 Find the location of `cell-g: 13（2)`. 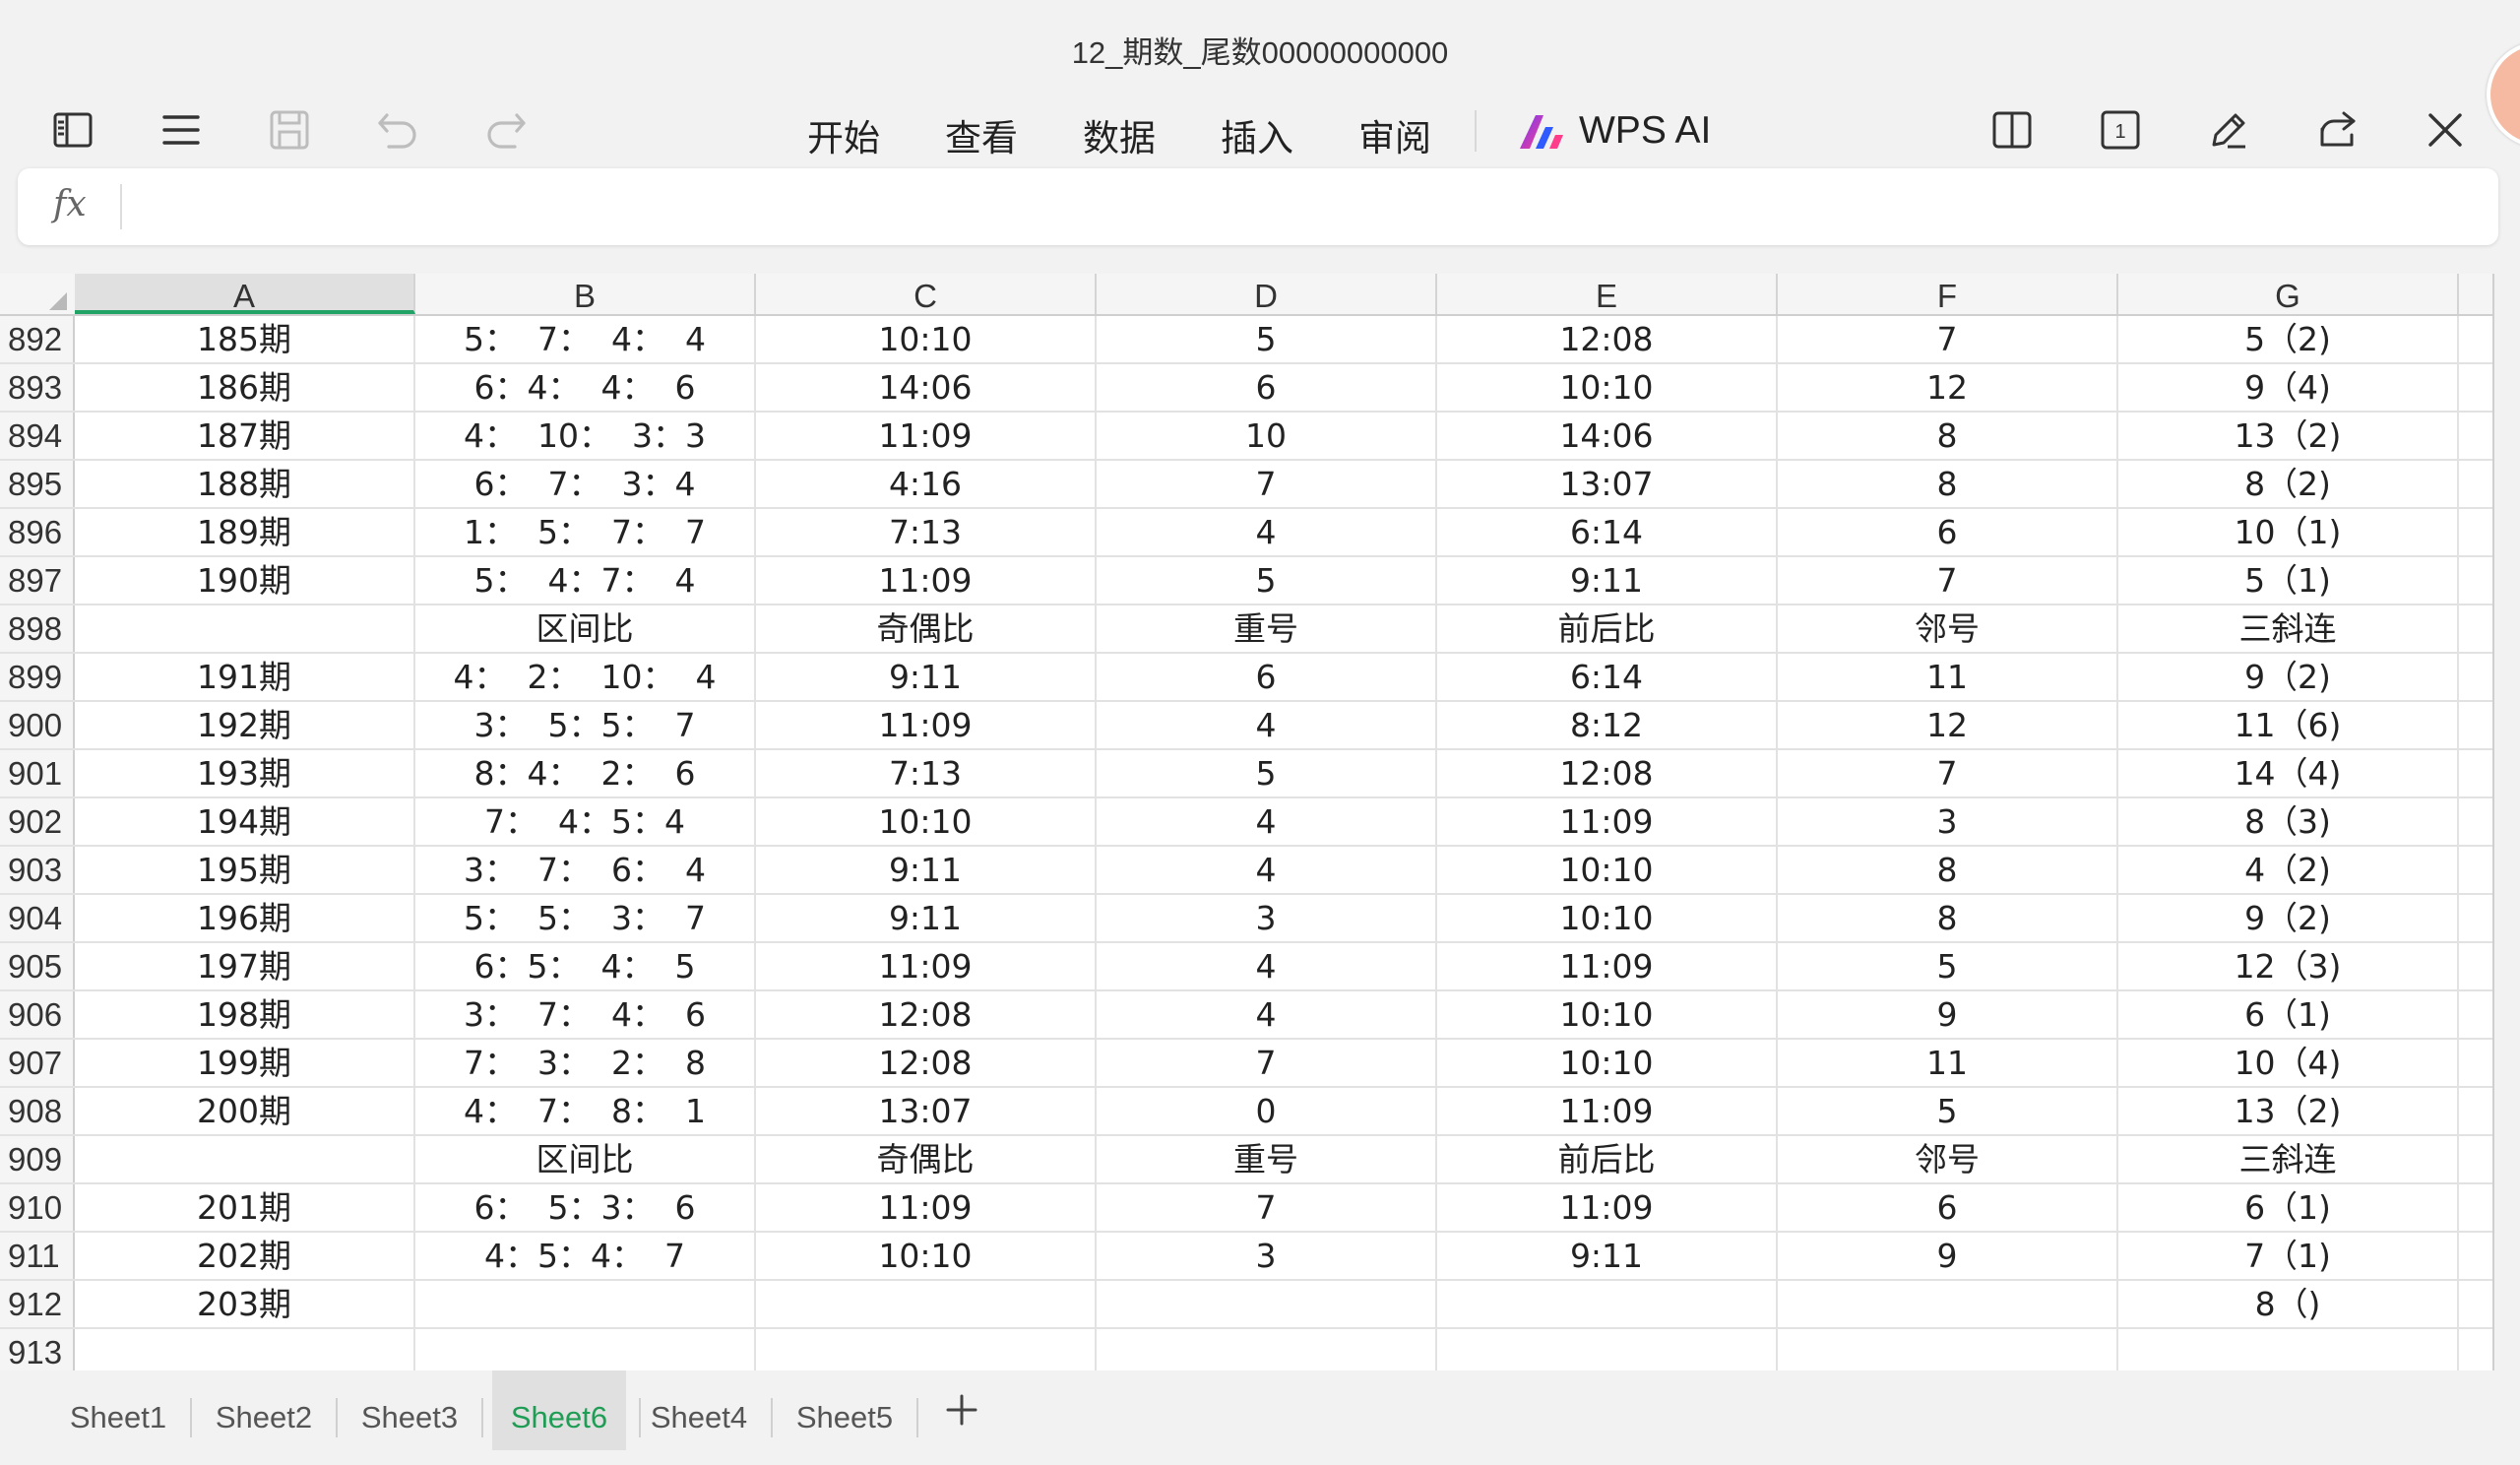

cell-g: 13（2) is located at coordinates (2288, 1111).